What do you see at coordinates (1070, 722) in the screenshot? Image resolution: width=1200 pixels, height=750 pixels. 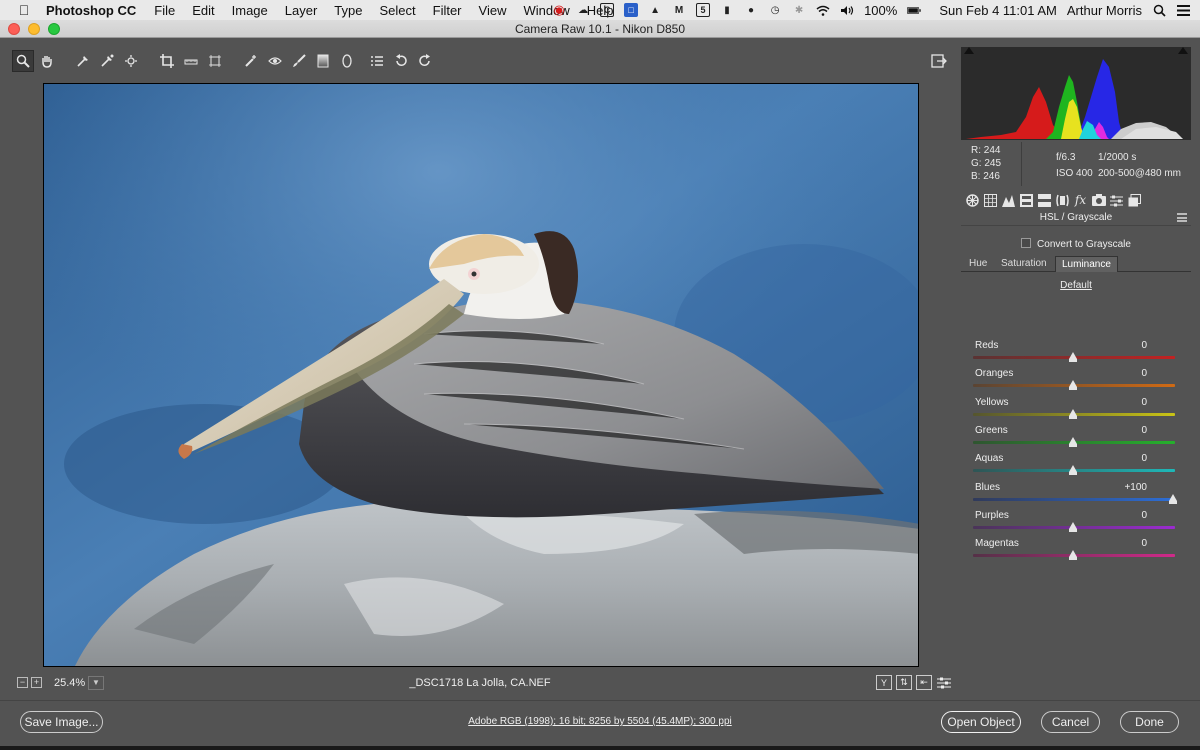 I see `cancel-button: Cancel` at bounding box center [1070, 722].